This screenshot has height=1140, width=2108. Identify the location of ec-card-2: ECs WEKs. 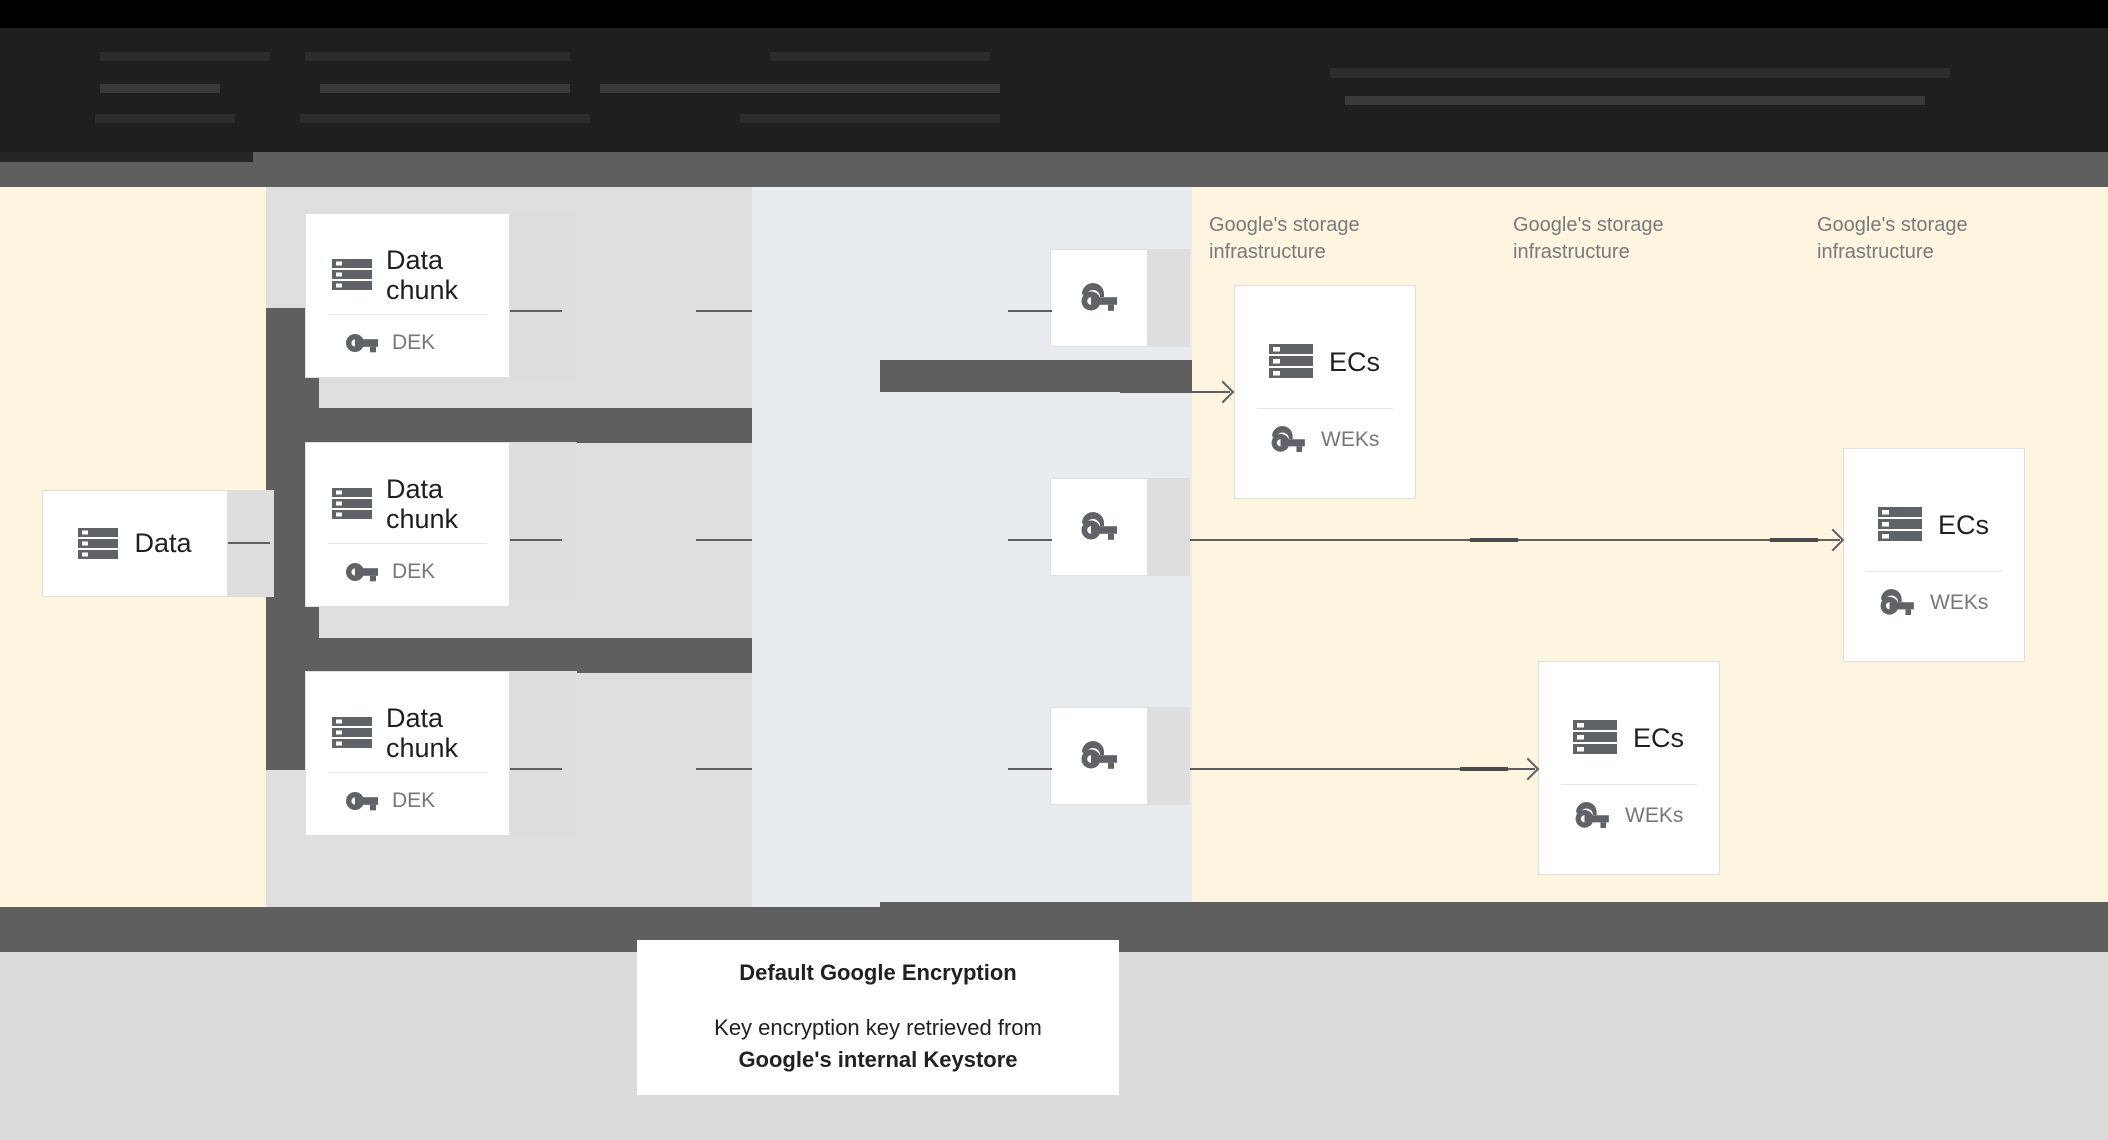
(1629, 768).